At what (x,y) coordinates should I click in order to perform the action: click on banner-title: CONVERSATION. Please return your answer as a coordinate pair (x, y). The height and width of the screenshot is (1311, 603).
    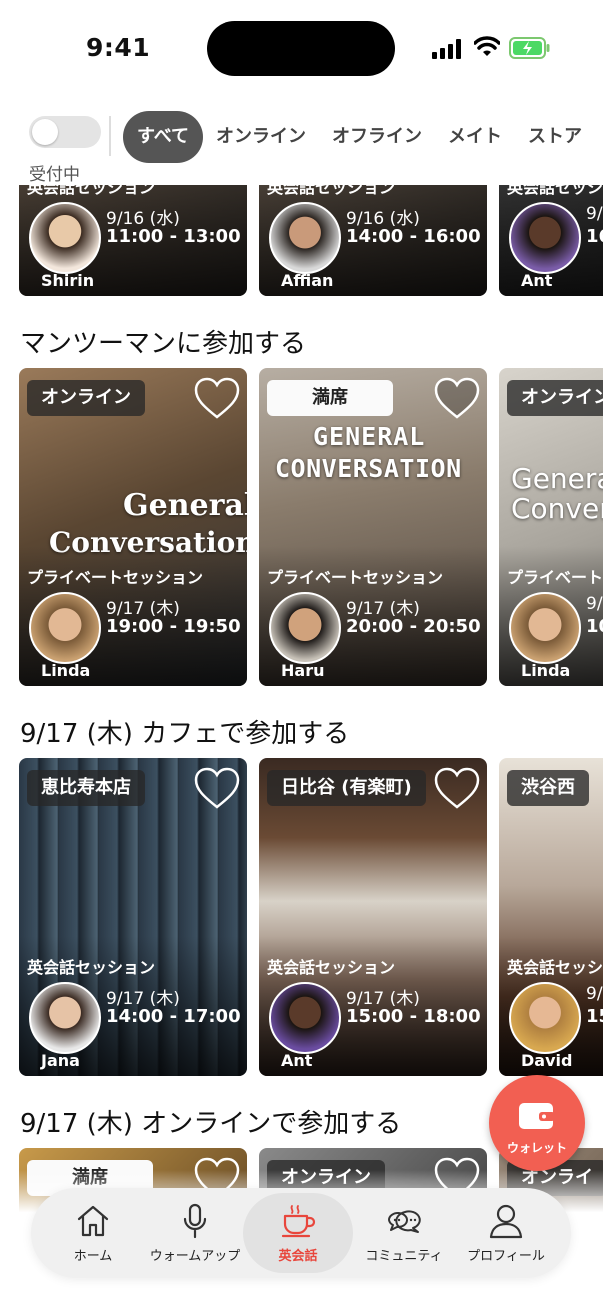
    Looking at the image, I should click on (368, 468).